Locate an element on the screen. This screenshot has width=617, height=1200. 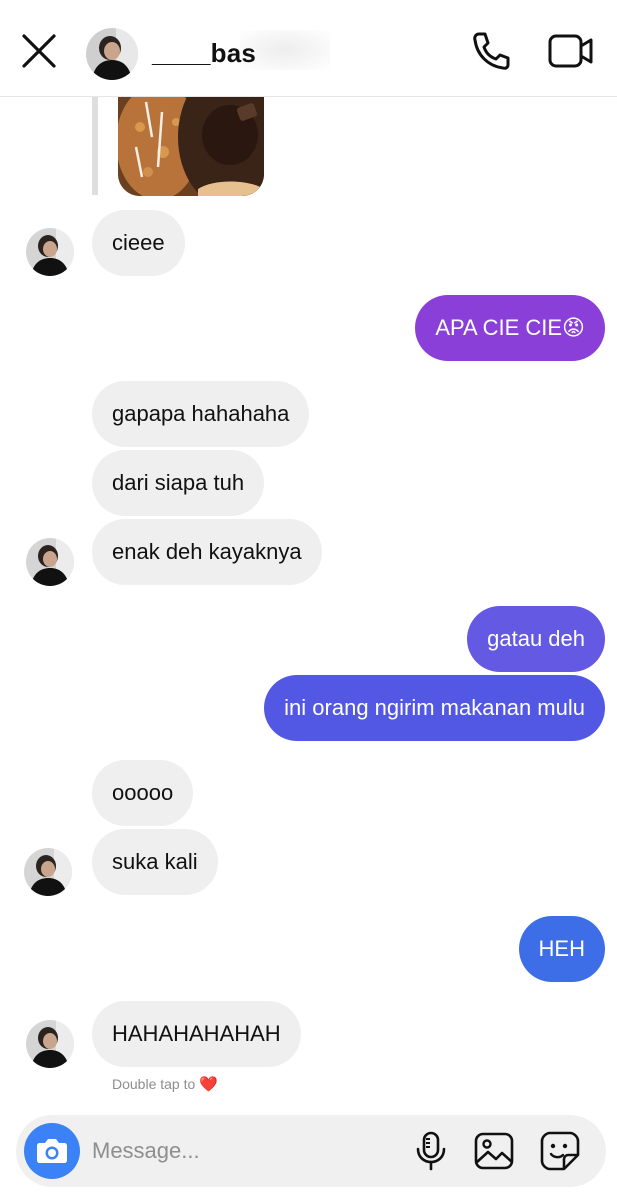
message-bubble-incoming: HAHAHAHAHAH is located at coordinates (196, 1034).